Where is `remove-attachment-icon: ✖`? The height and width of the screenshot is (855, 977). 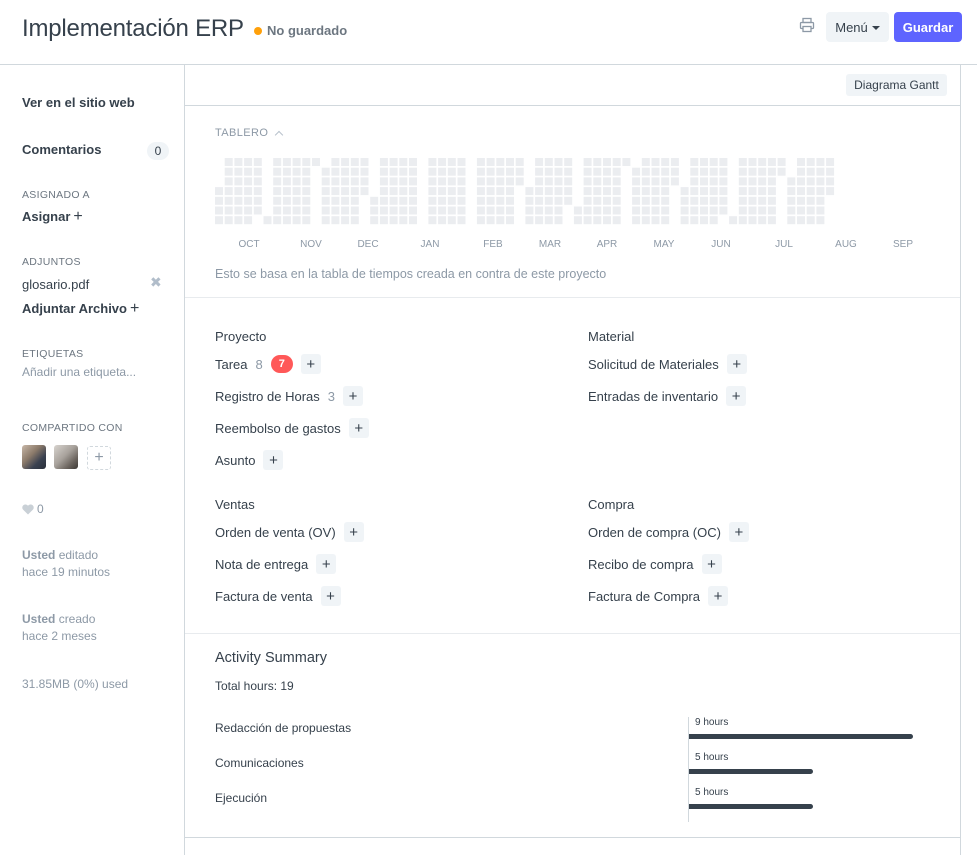 remove-attachment-icon: ✖ is located at coordinates (156, 282).